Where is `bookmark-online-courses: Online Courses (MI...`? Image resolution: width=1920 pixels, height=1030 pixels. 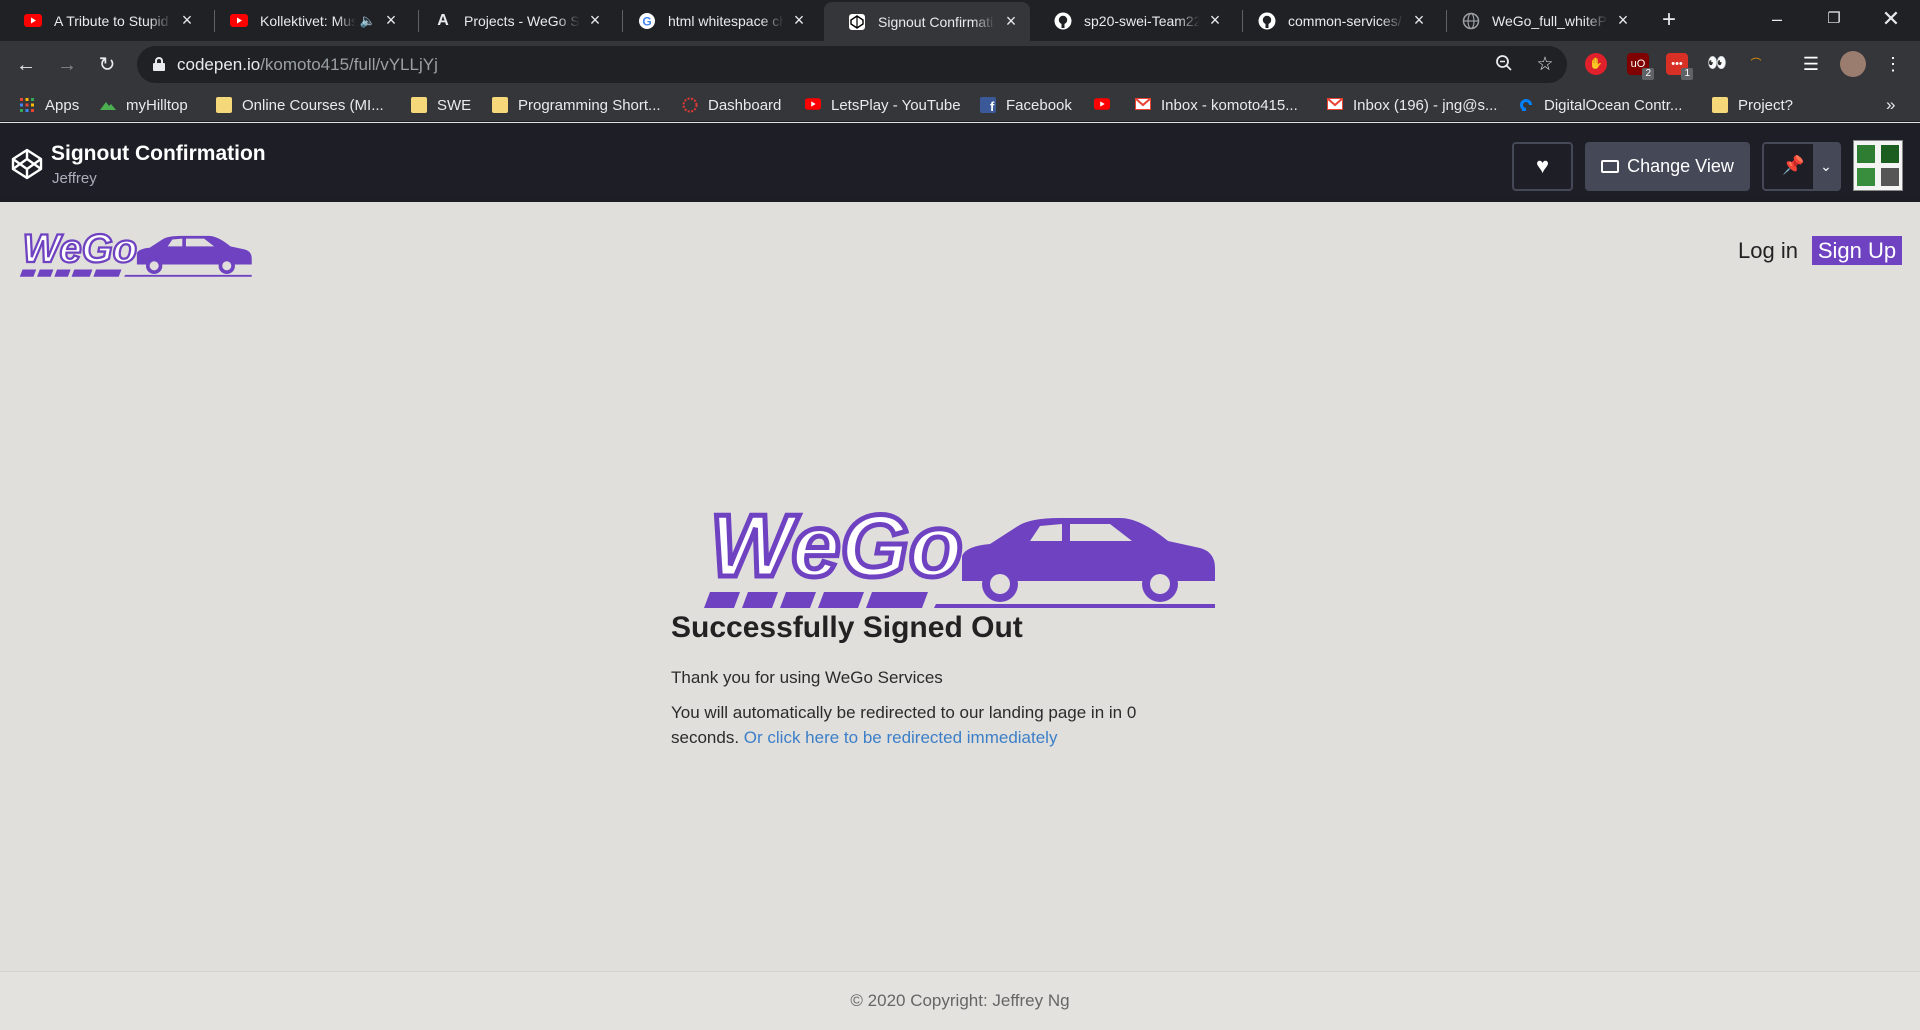 bookmark-online-courses: Online Courses (MI... is located at coordinates (300, 105).